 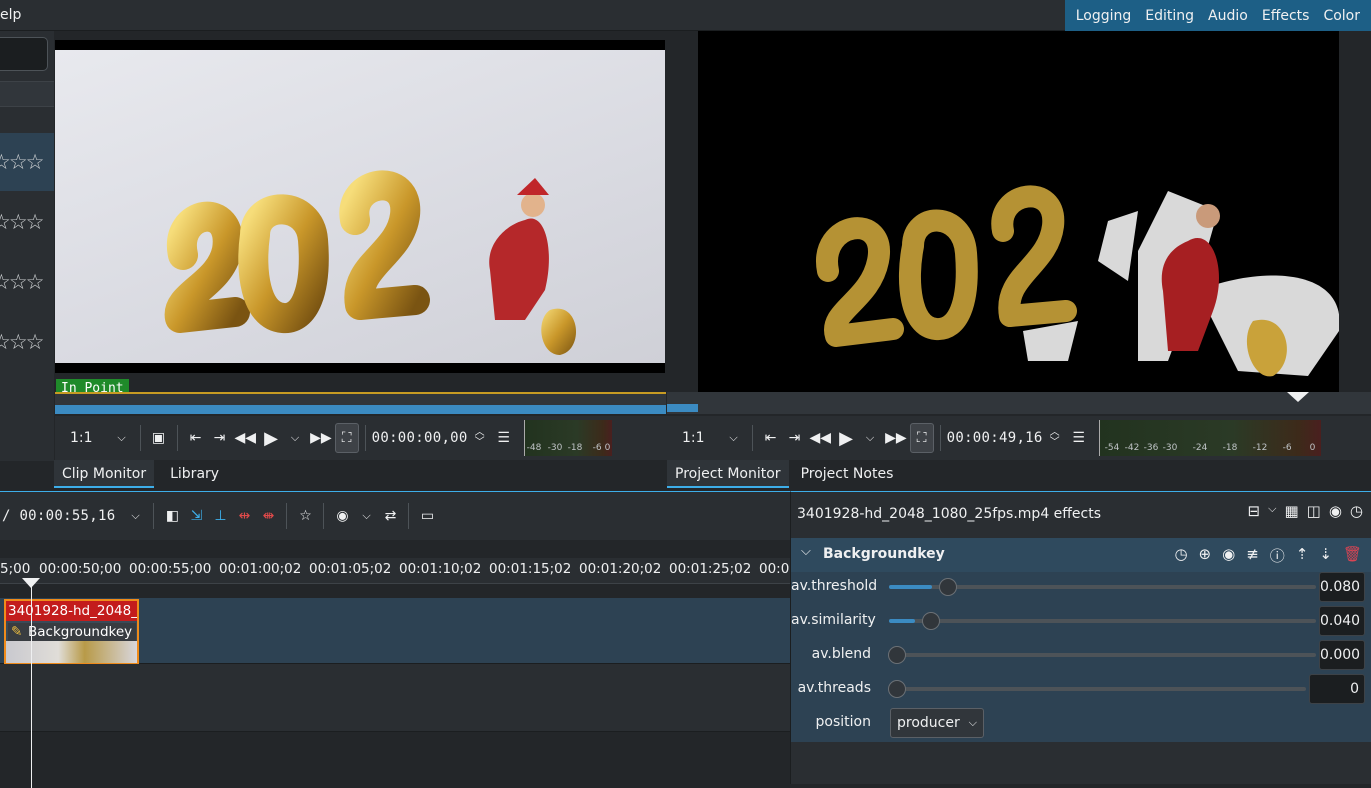 What do you see at coordinates (1097, 689) in the screenshot?
I see `threads-slider` at bounding box center [1097, 689].